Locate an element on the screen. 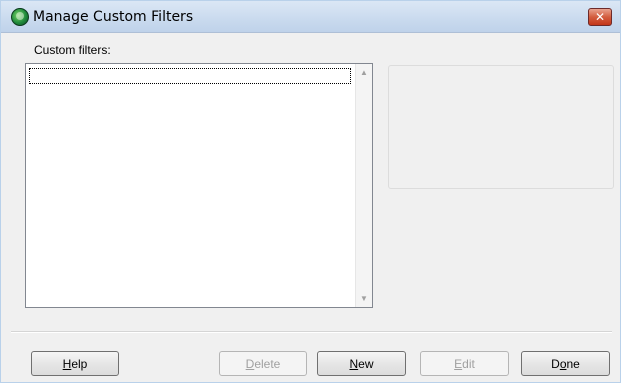 The image size is (621, 383). new-button-label-rest: ew is located at coordinates (366, 363).